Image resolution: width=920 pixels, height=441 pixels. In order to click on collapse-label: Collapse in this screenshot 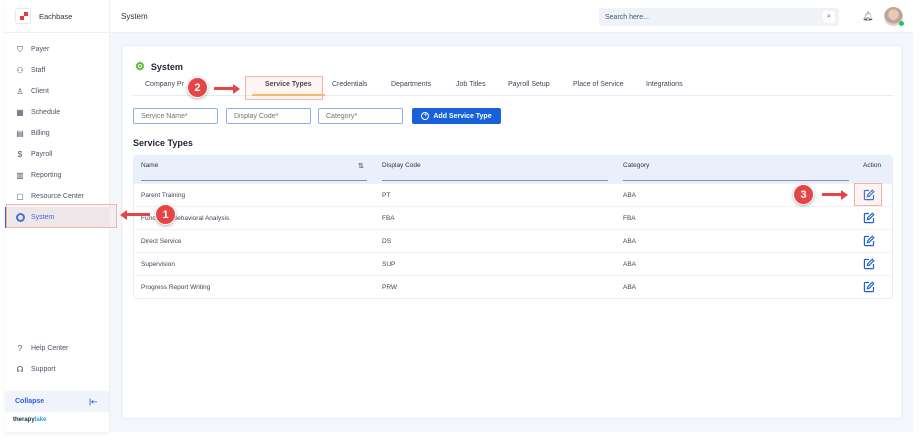, I will do `click(30, 401)`.